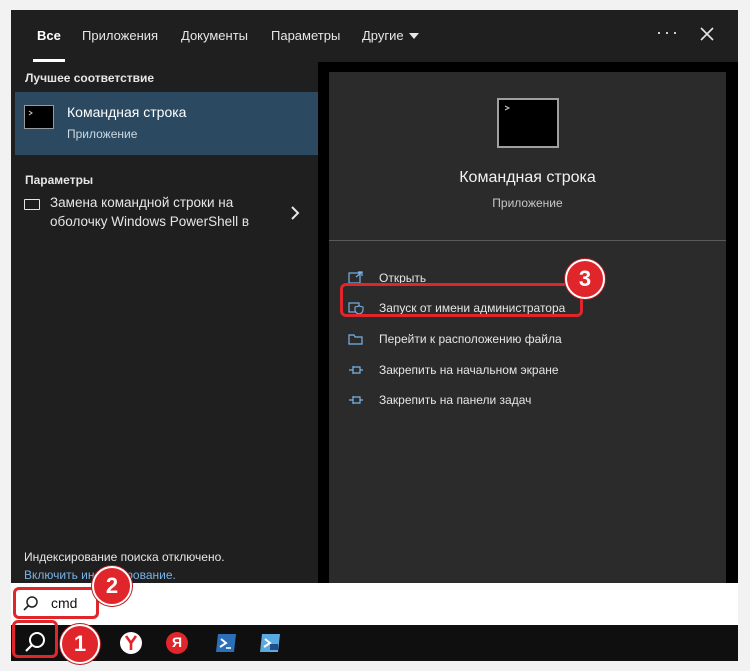 This screenshot has height=671, width=750. Describe the element at coordinates (374, 643) in the screenshot. I see `taskbar: Я` at that location.